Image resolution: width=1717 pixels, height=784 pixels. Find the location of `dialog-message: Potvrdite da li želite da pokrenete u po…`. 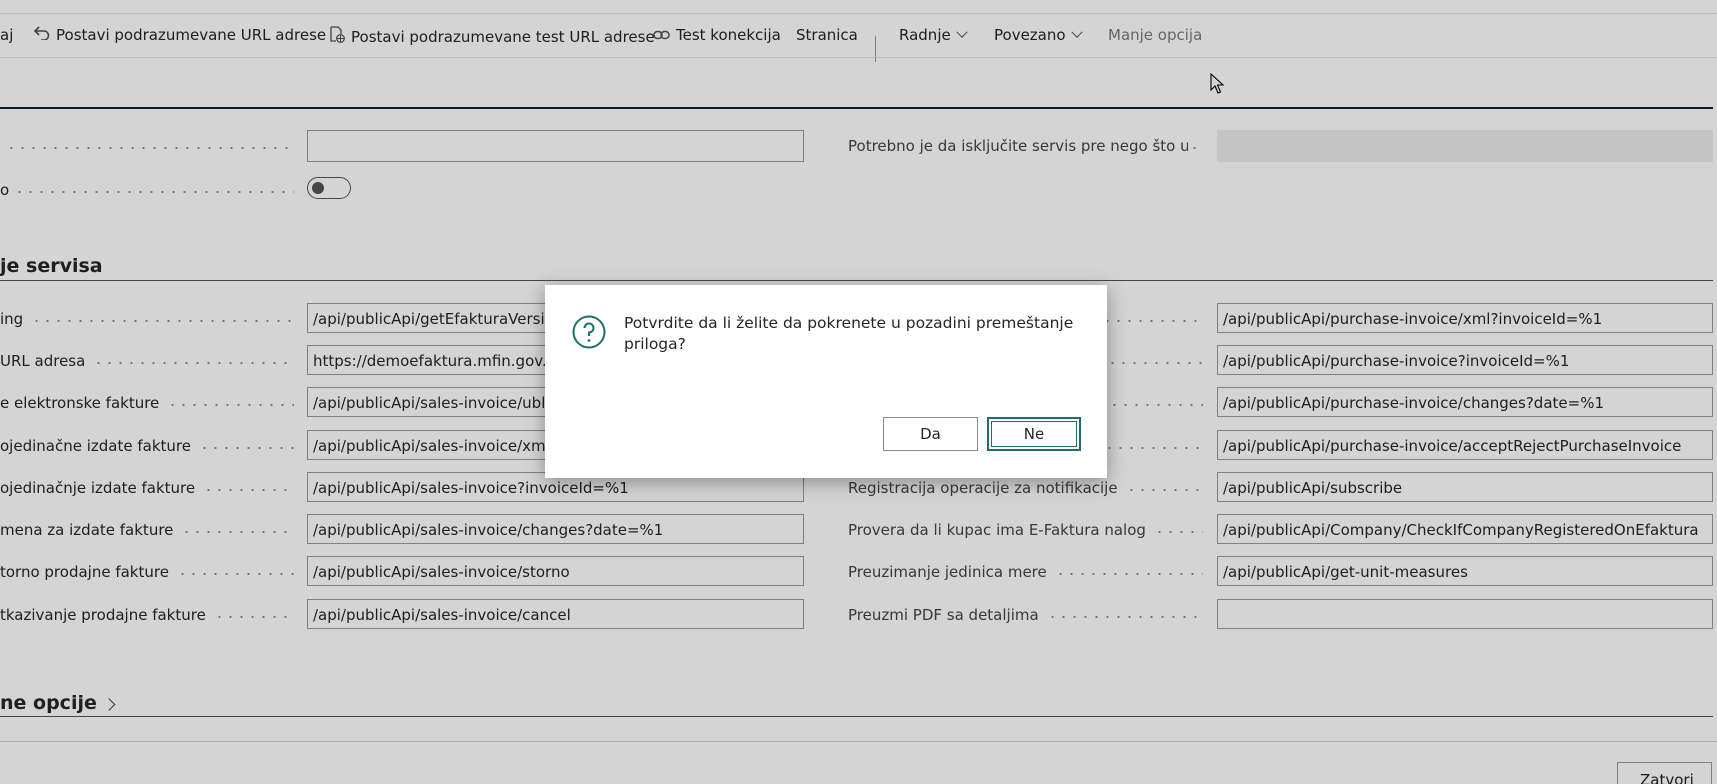

dialog-message: Potvrdite da li želite da pokrenete u po… is located at coordinates (849, 333).